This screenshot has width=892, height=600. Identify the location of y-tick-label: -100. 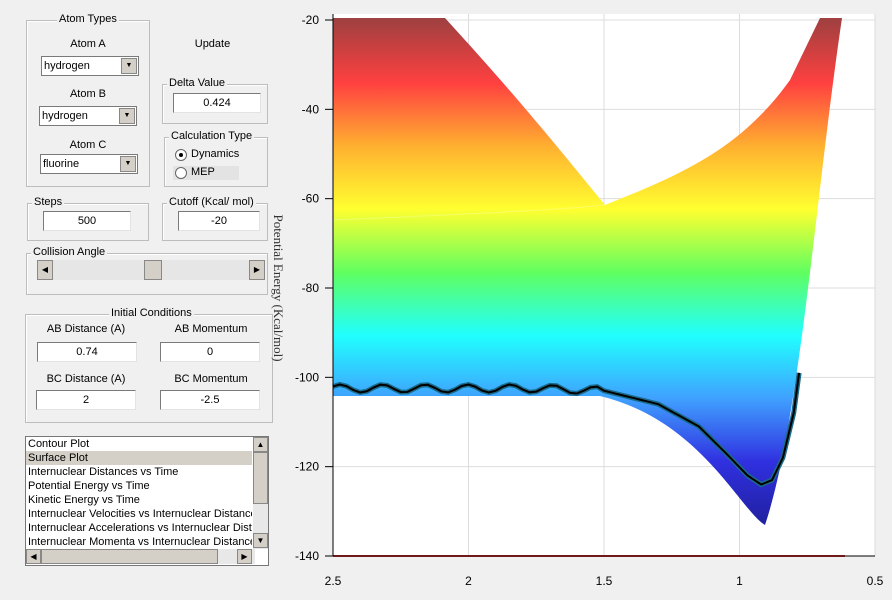
(307, 377).